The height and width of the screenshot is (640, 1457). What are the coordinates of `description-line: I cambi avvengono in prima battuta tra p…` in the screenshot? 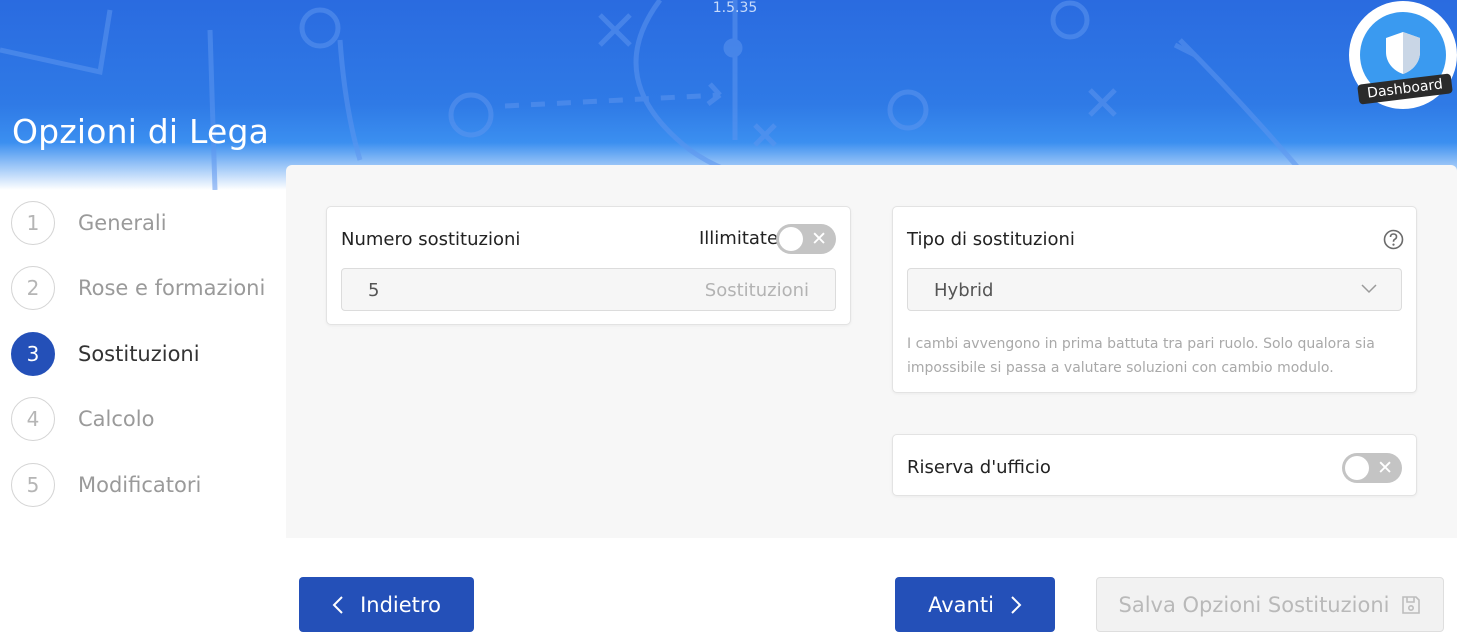 It's located at (1141, 344).